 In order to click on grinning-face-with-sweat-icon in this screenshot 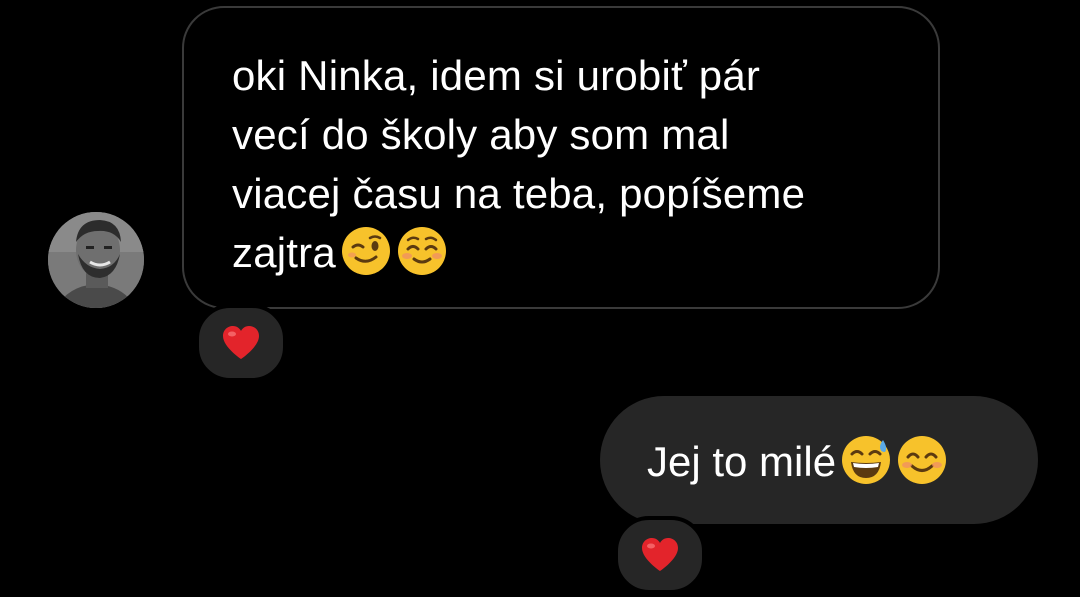, I will do `click(866, 460)`.